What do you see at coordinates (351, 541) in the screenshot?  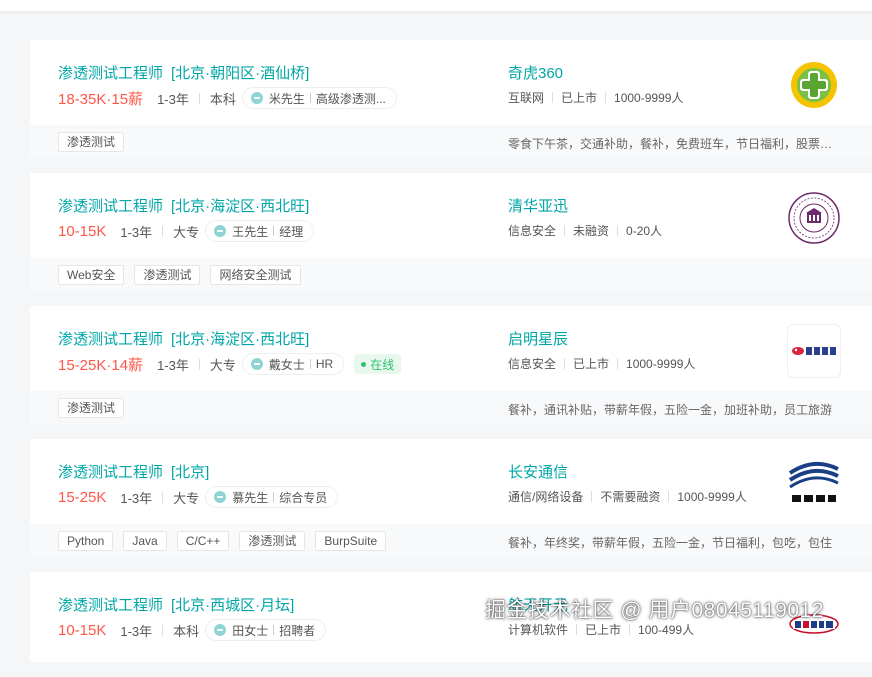 I see `skill-tag: BurpSuite` at bounding box center [351, 541].